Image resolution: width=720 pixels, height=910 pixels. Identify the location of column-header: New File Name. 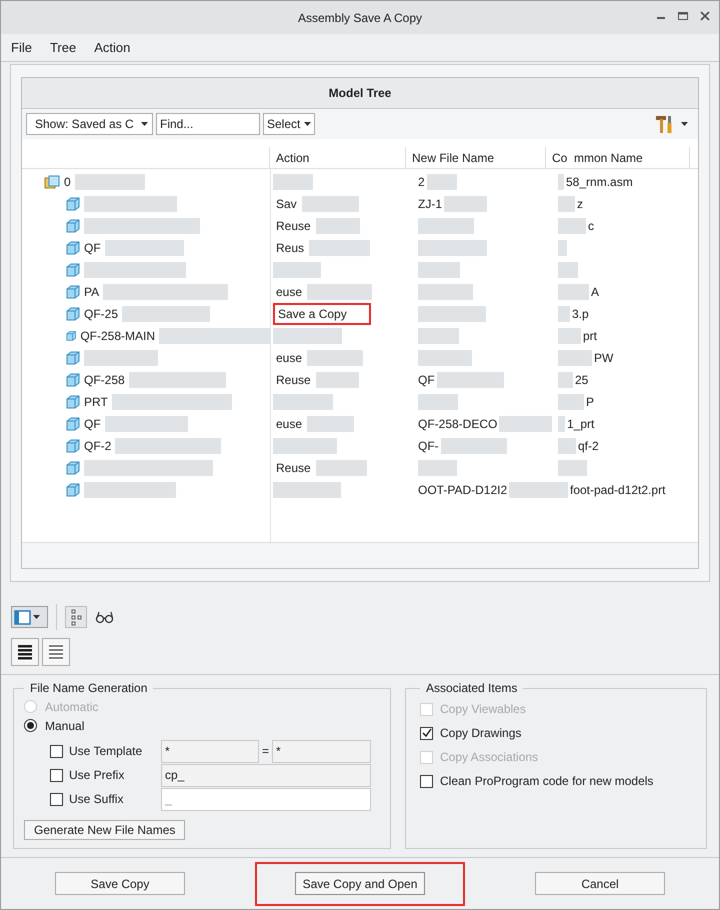
(476, 157).